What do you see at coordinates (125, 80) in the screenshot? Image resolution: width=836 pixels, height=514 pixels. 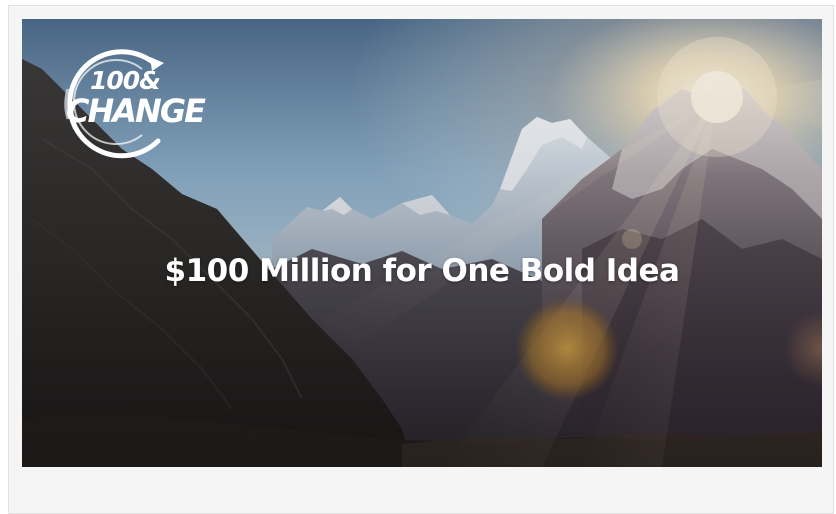 I see `logo-text-100-and: 100&` at bounding box center [125, 80].